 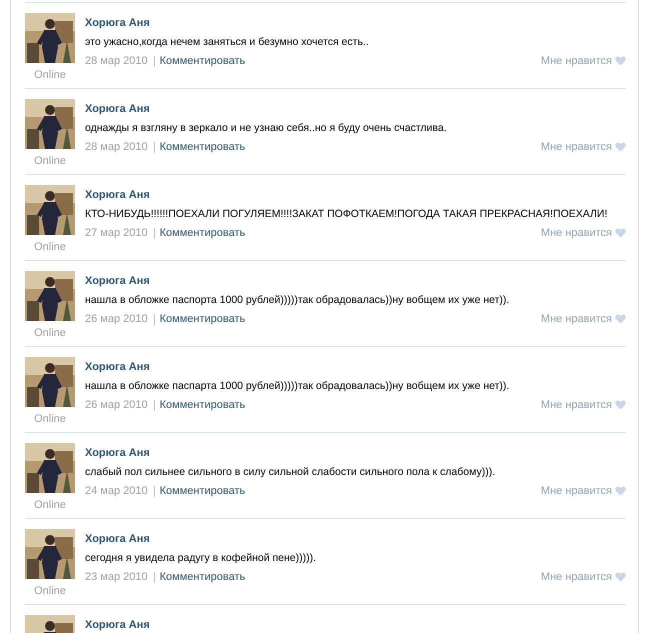 I want to click on post-date: 27 мар 2010, so click(x=116, y=233).